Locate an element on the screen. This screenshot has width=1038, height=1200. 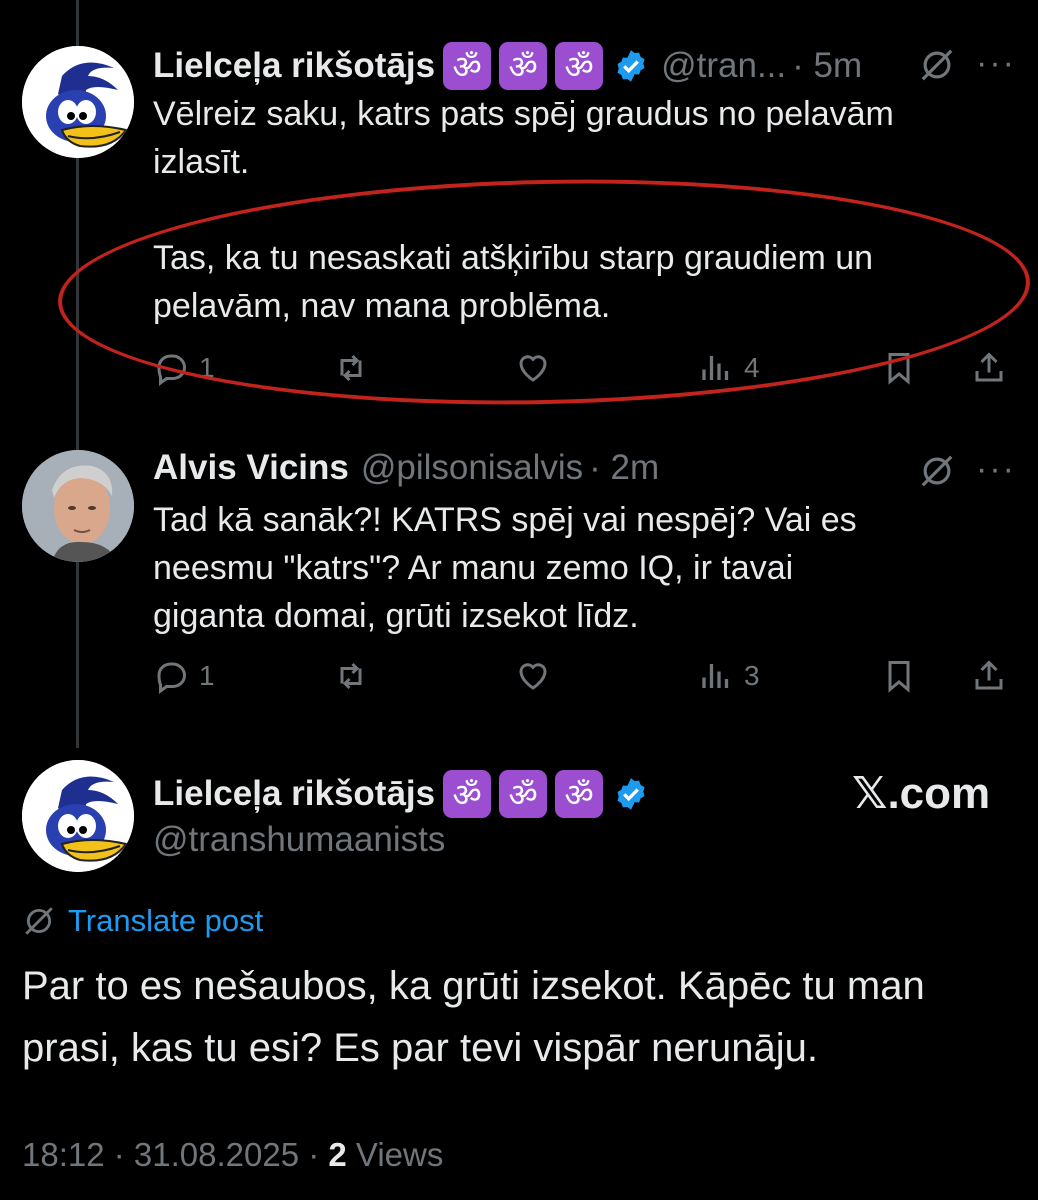
views-count: 2 is located at coordinates (337, 1154).